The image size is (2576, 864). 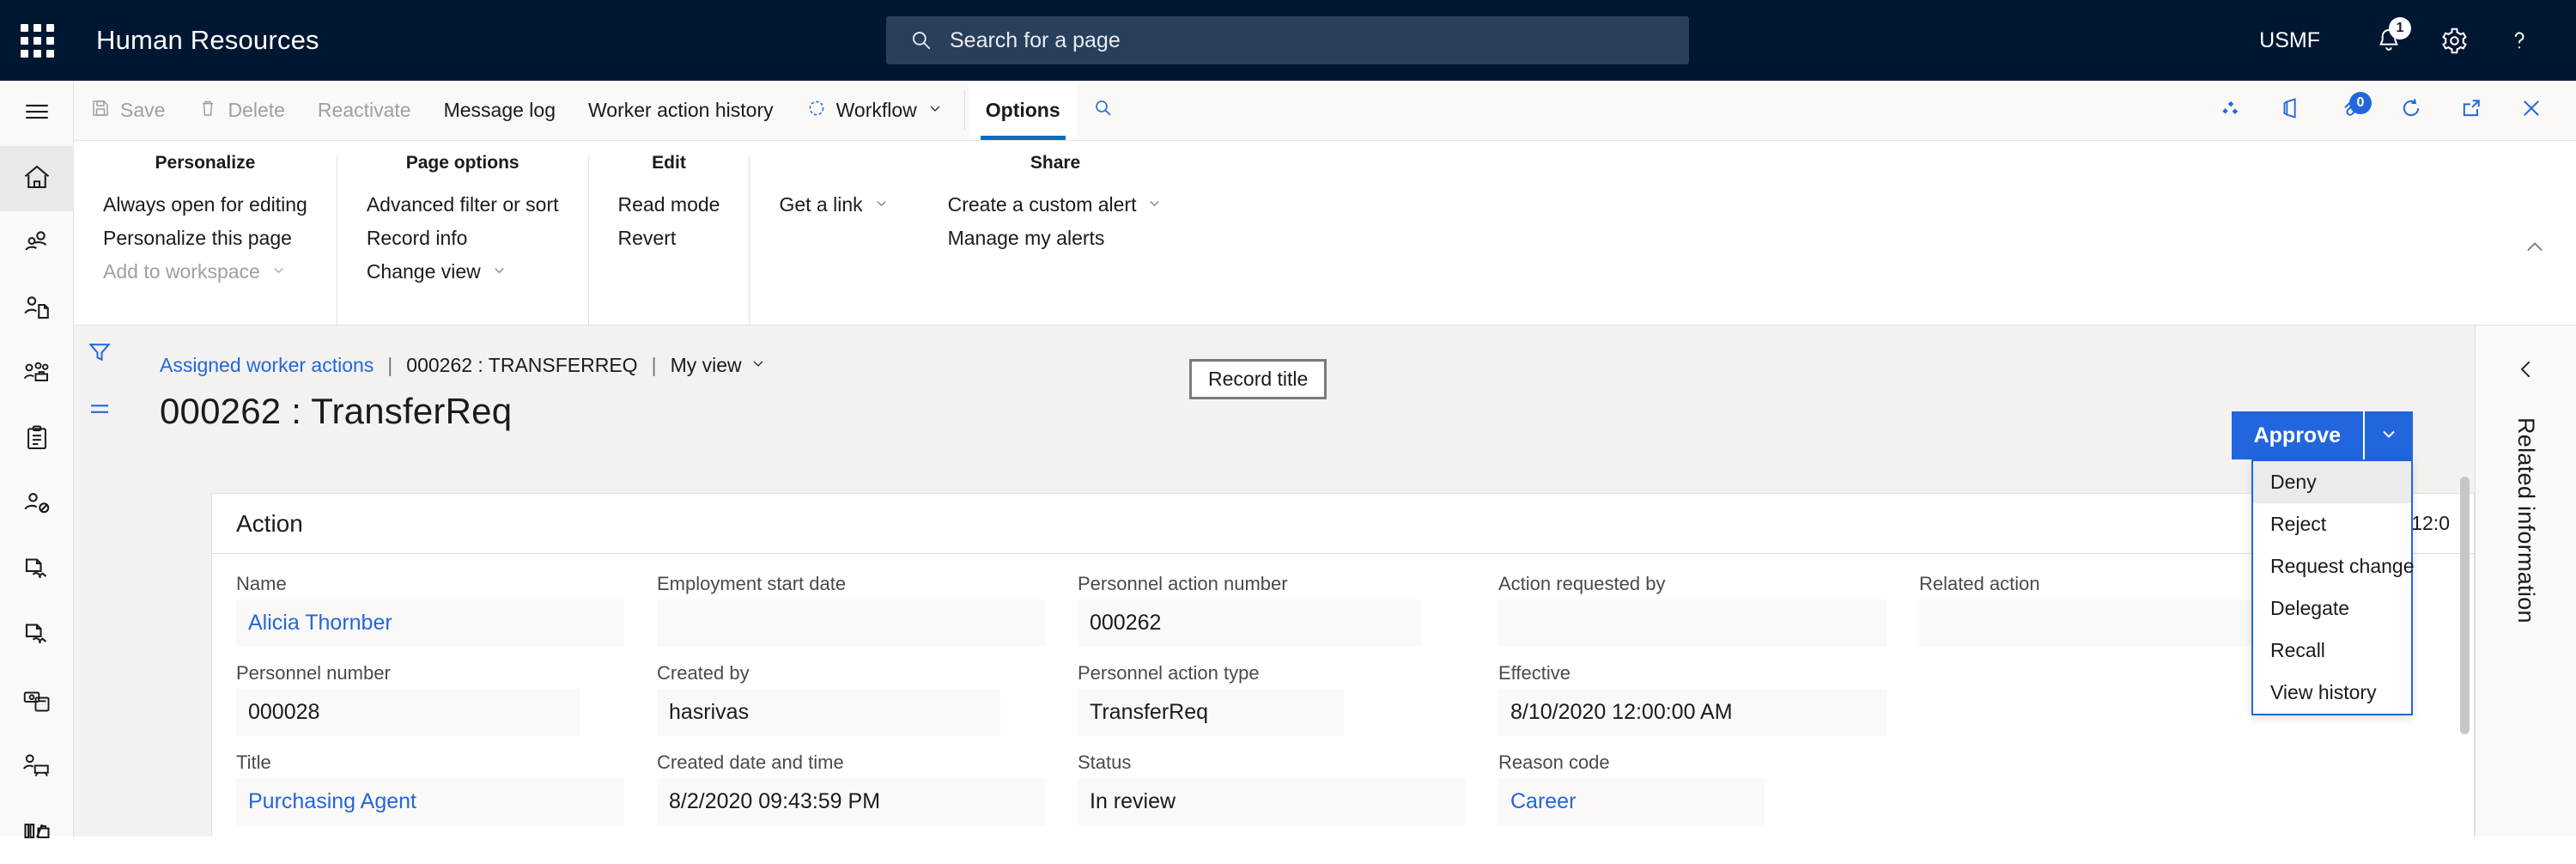 I want to click on company-selector: USMF, so click(x=2289, y=40).